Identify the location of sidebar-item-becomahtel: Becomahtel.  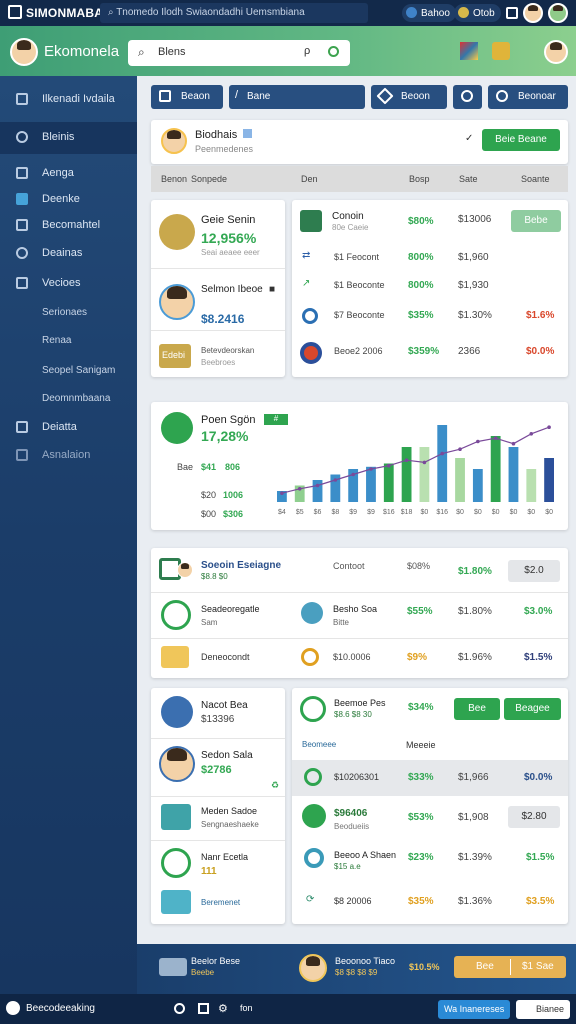
(68, 225).